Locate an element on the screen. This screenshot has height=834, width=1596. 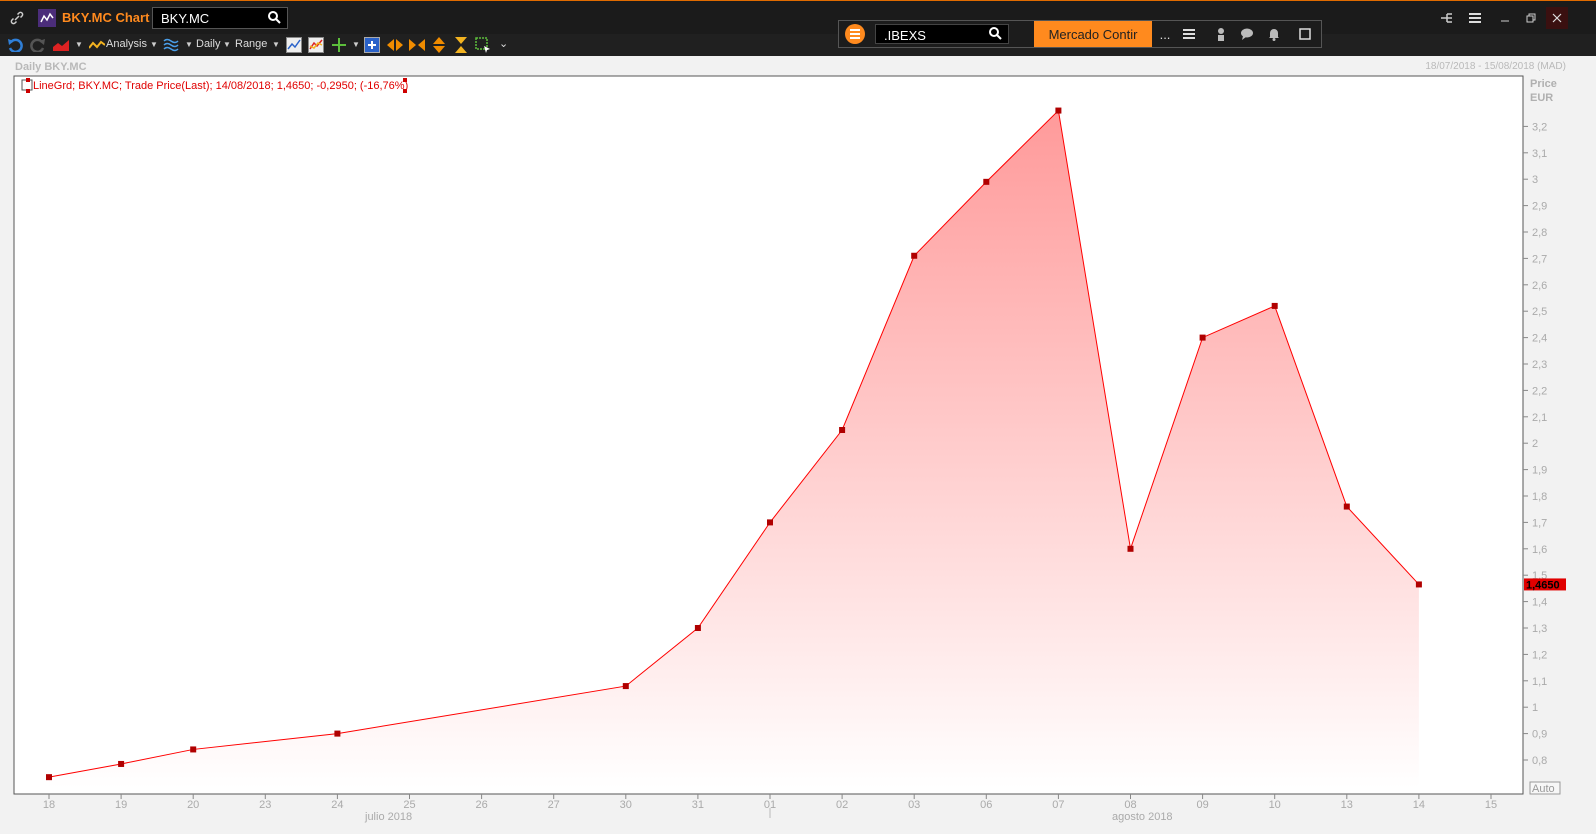
interval-menu: Daily is located at coordinates (208, 44).